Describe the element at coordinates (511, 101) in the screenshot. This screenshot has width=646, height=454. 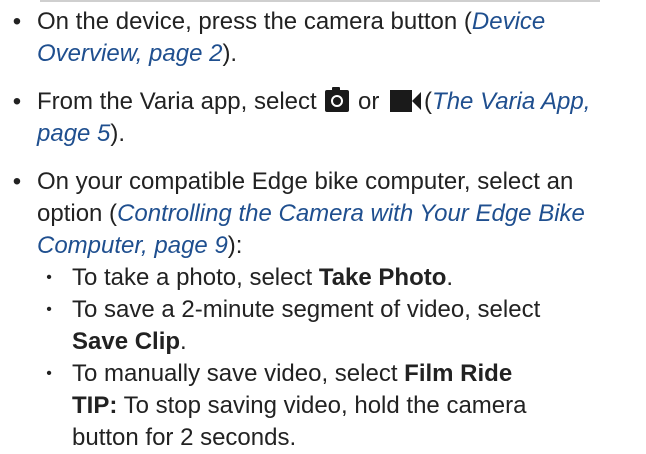
I see `link-varia-app: The Varia App,` at that location.